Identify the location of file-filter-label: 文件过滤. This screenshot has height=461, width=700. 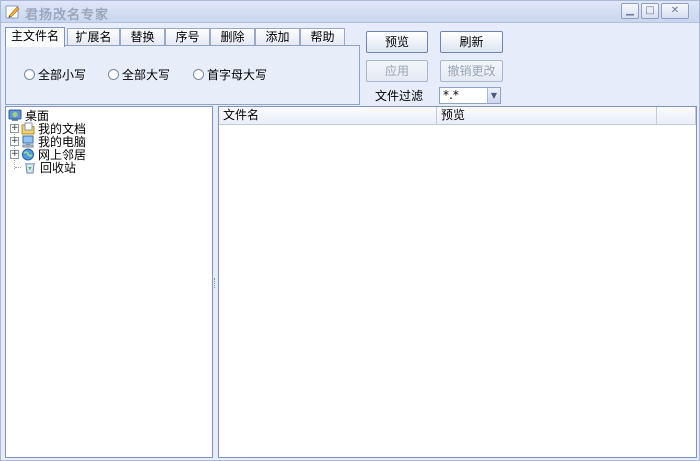
(399, 96).